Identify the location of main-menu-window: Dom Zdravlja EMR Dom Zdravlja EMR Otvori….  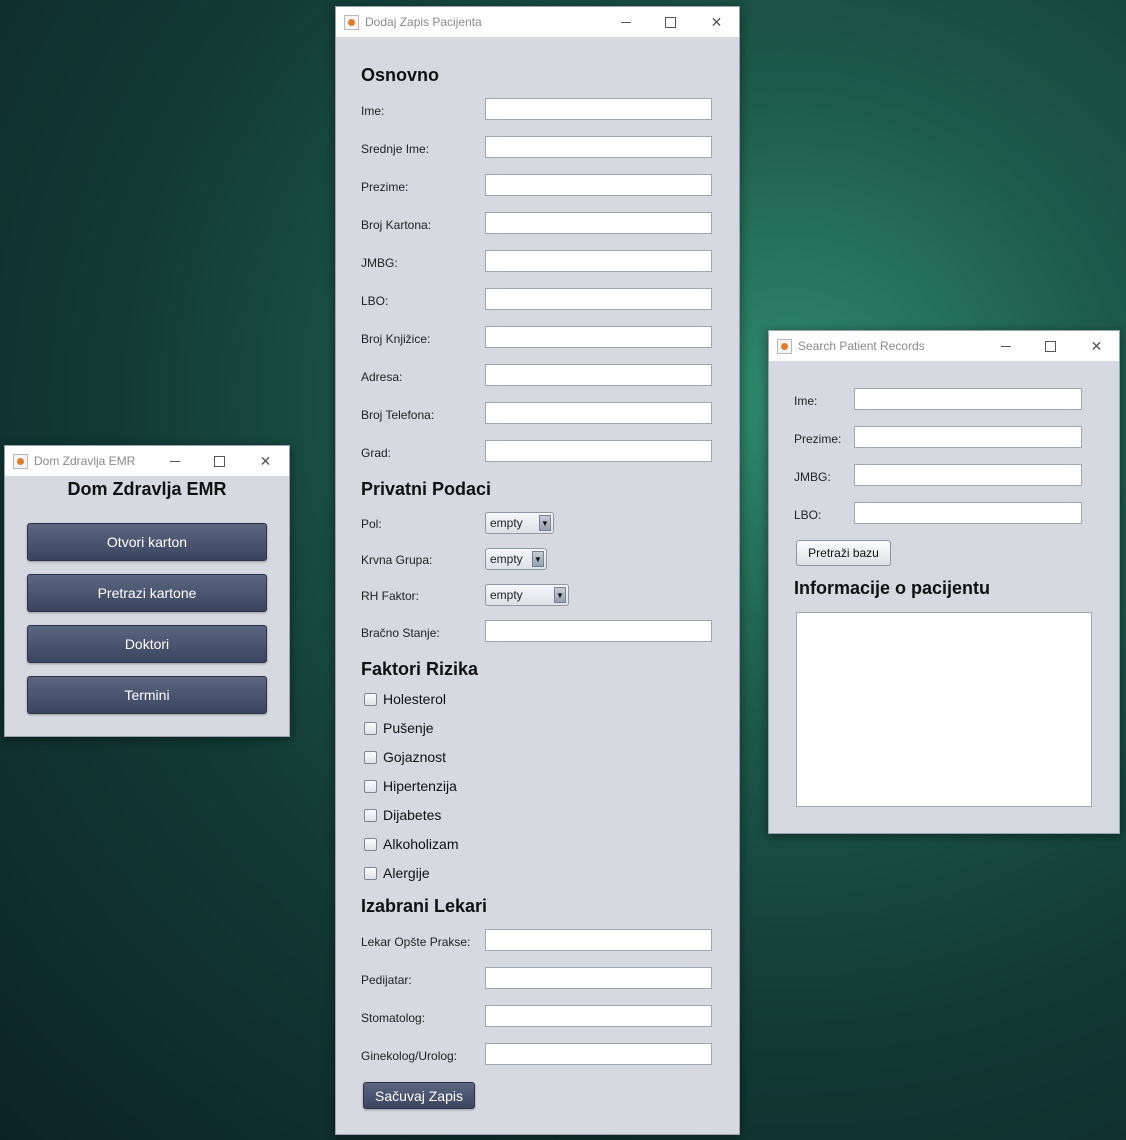
(147, 591).